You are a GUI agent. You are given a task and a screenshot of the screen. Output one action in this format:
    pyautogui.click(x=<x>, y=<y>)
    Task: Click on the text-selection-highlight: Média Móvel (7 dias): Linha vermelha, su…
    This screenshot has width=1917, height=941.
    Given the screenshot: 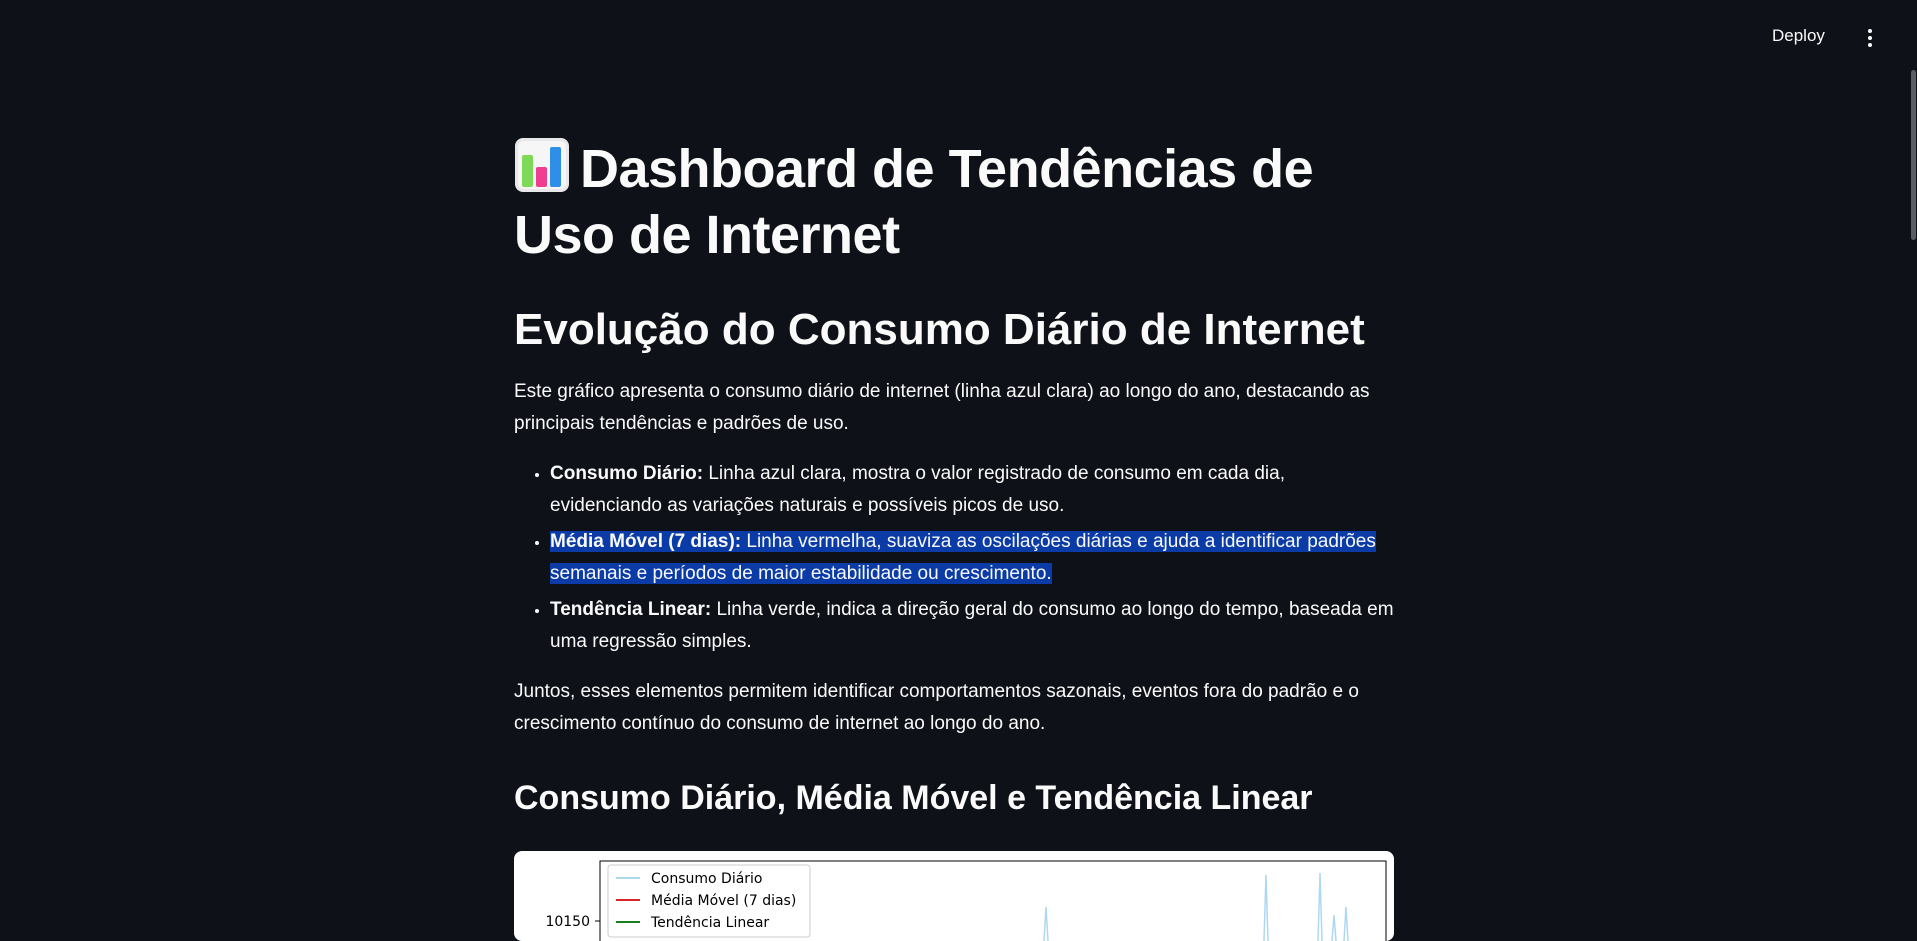 What is the action you would take?
    pyautogui.click(x=963, y=557)
    